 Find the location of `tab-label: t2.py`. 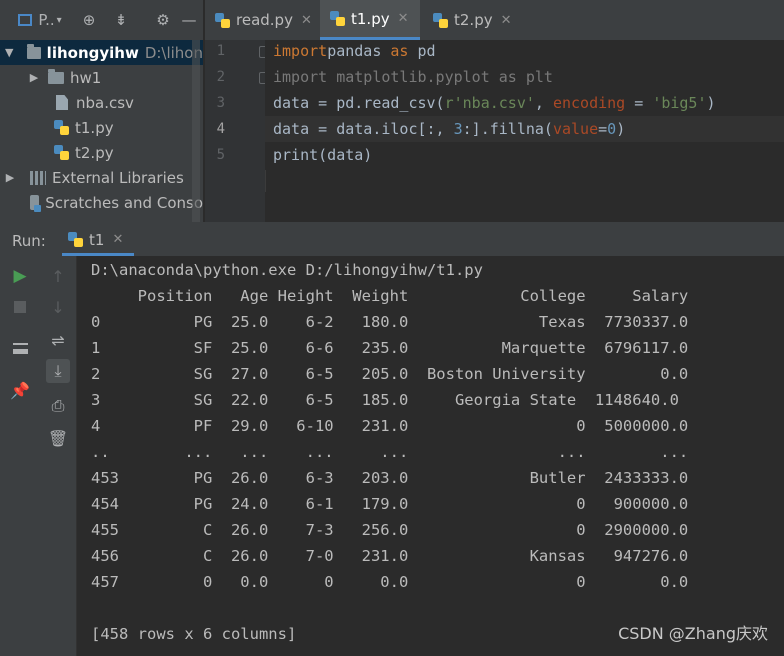

tab-label: t2.py is located at coordinates (473, 20).